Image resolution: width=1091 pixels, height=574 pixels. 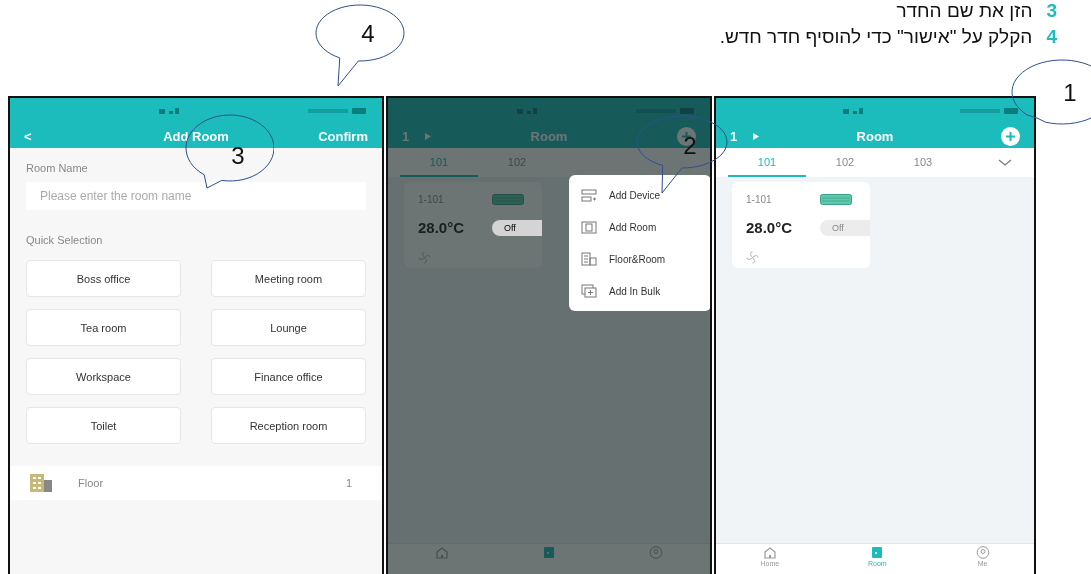 What do you see at coordinates (103, 376) in the screenshot?
I see `room-option-button: Workspace` at bounding box center [103, 376].